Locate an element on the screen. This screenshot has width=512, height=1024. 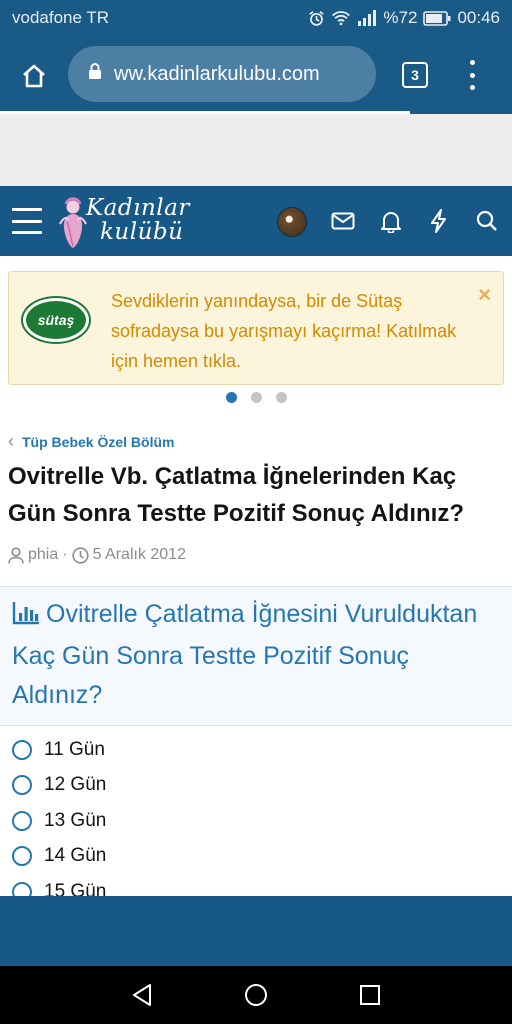
home-circle-icon is located at coordinates (256, 995).